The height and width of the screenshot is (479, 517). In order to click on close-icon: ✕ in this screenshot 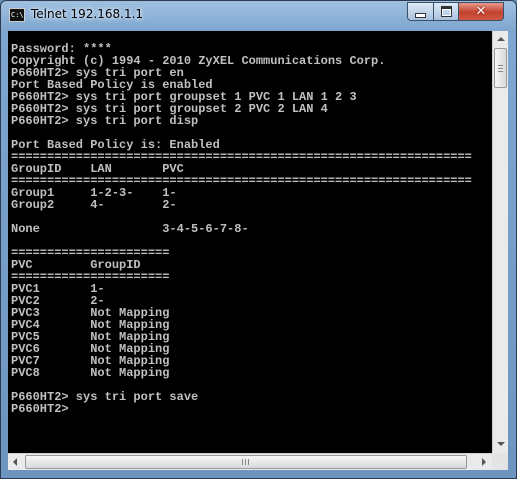, I will do `click(481, 11)`.